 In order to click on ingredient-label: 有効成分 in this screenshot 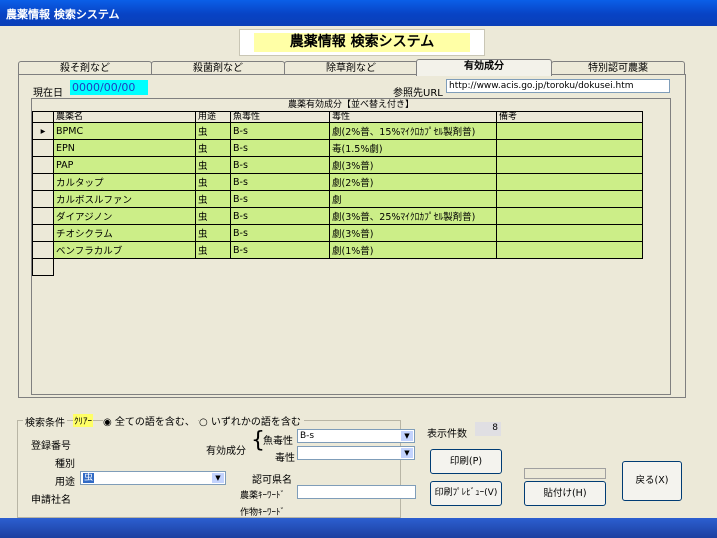, I will do `click(226, 451)`.